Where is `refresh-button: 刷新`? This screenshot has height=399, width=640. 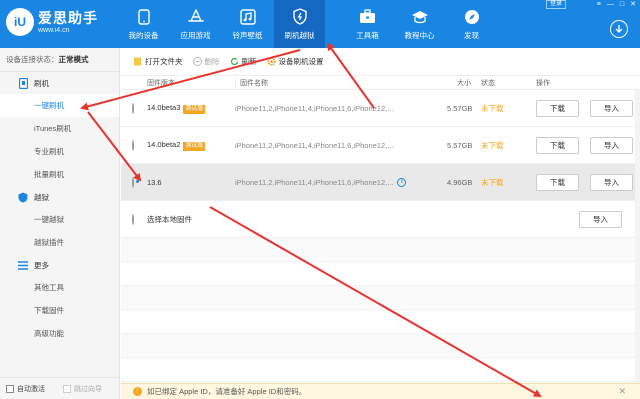 refresh-button: 刷新 is located at coordinates (243, 61).